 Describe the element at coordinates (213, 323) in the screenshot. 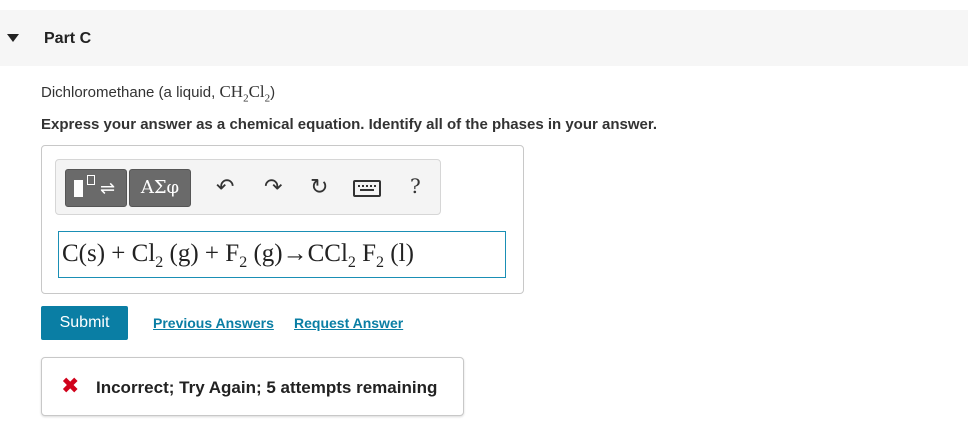

I see `previous-answers-link: Previous Answers` at that location.